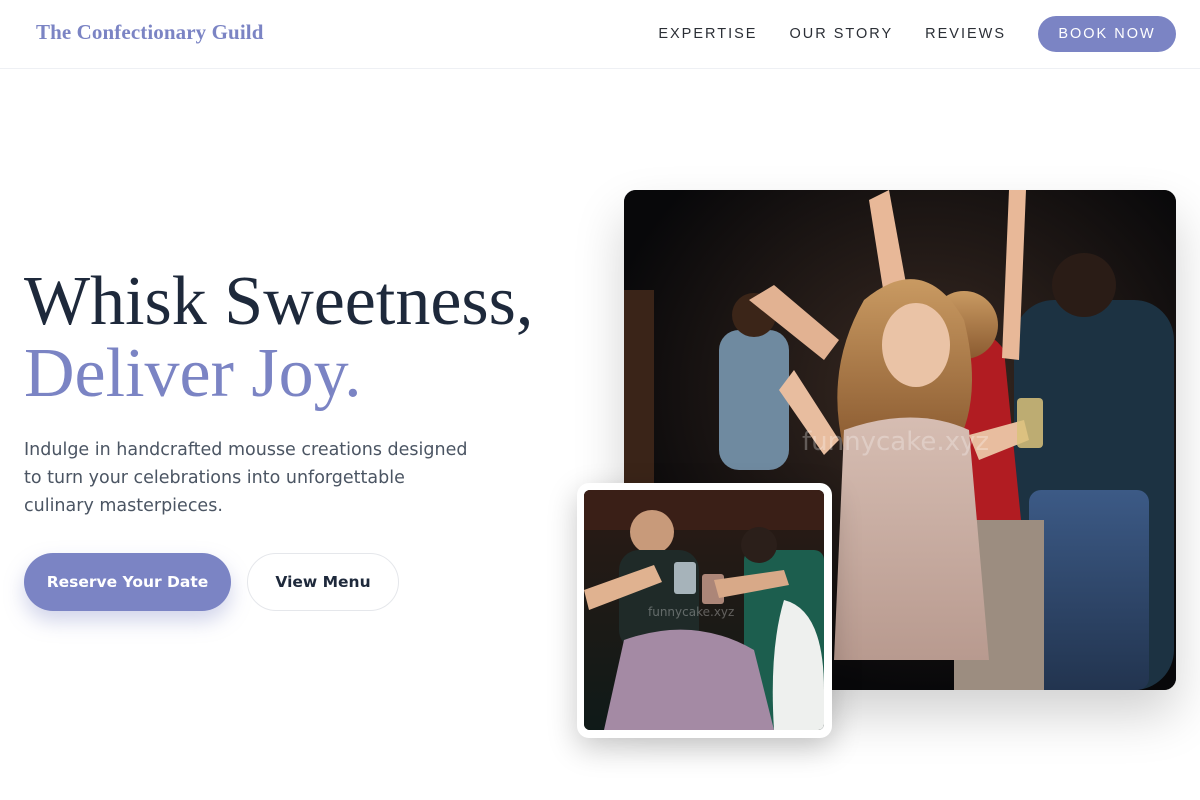 The image size is (1200, 800). I want to click on nav-link-expertise: EXPERTISE, so click(707, 34).